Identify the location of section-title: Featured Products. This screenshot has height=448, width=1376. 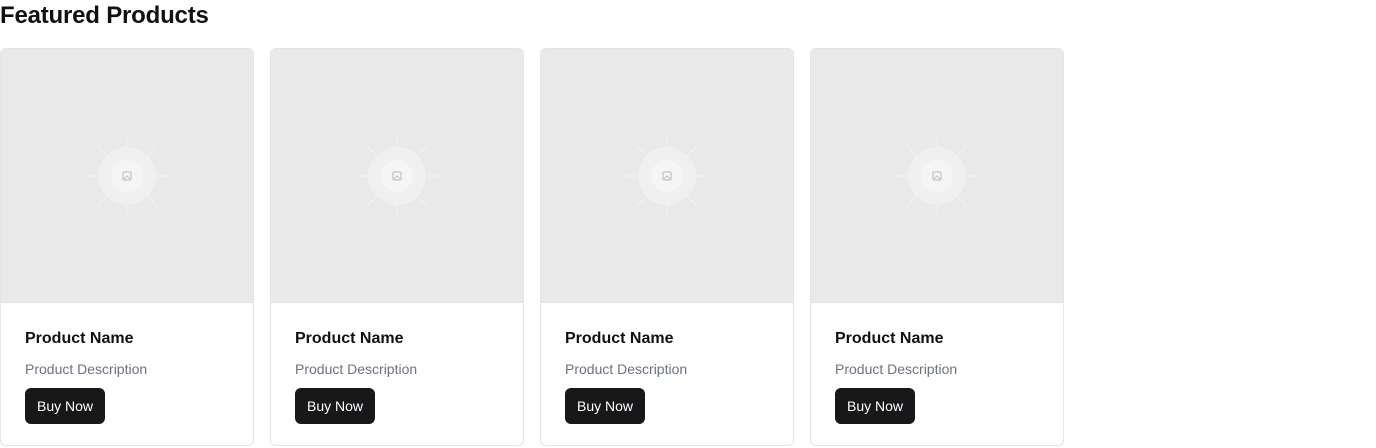
(104, 15).